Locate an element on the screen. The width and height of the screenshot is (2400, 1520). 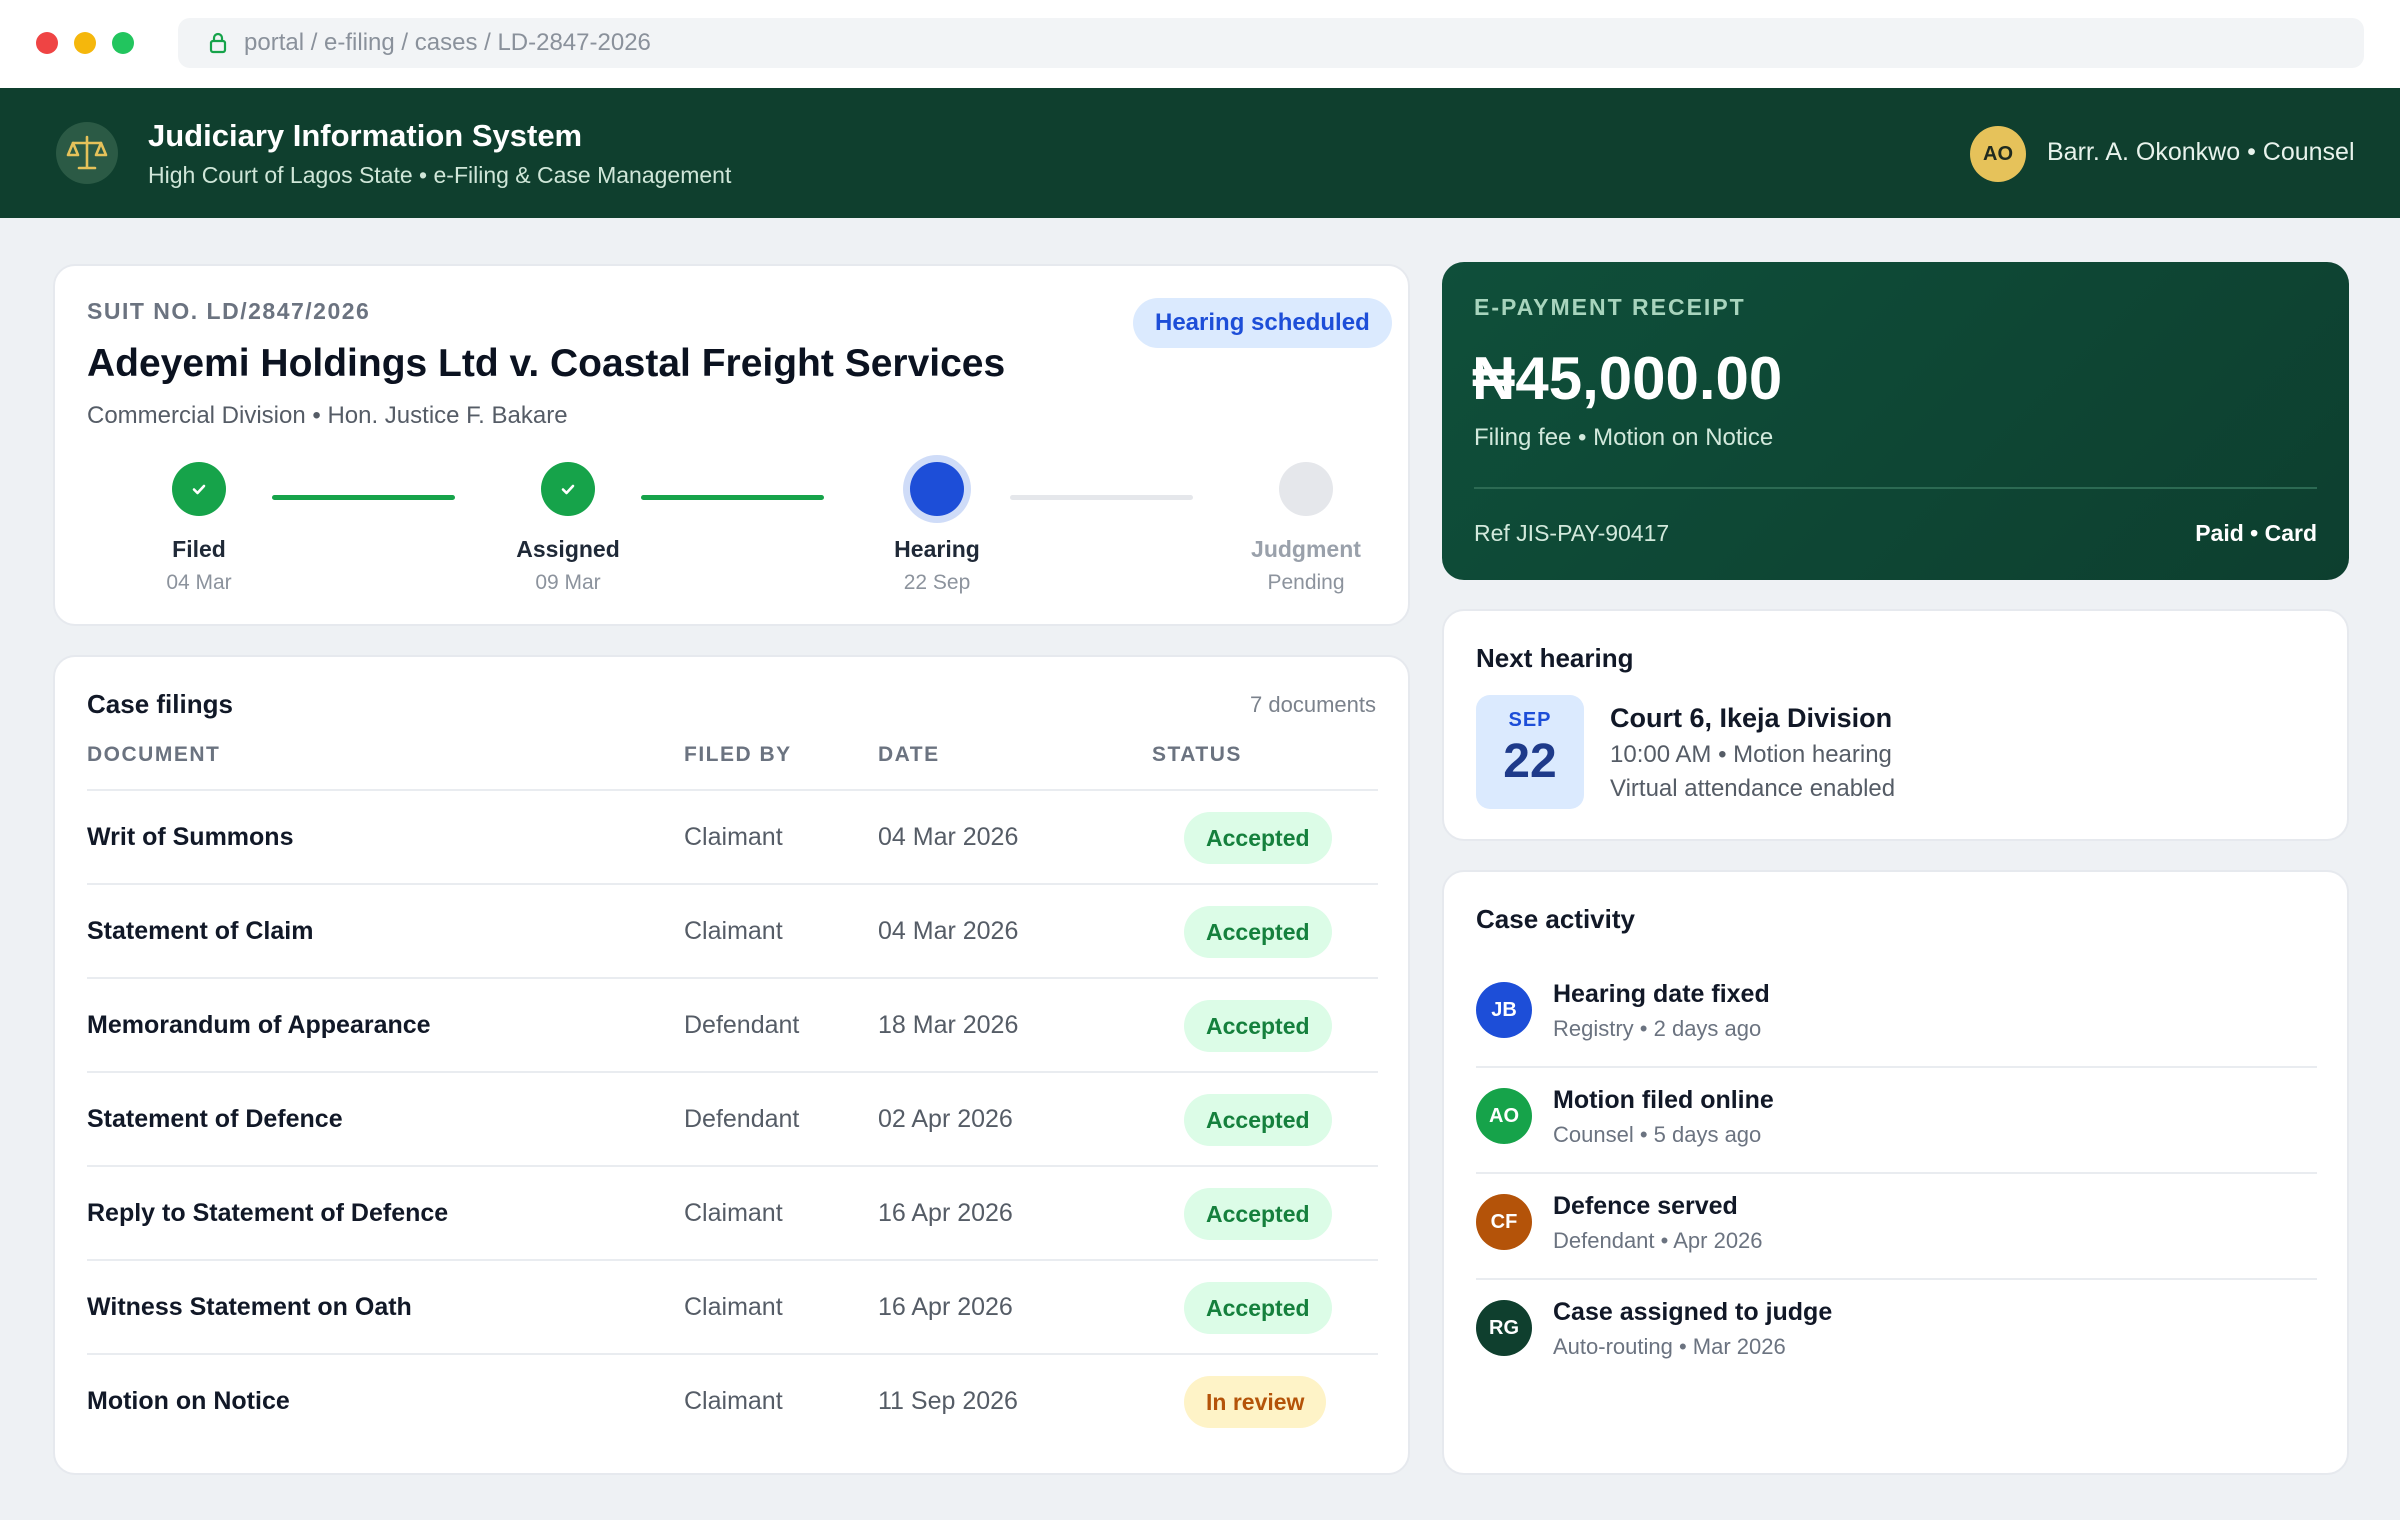
window-maximize-button is located at coordinates (123, 43).